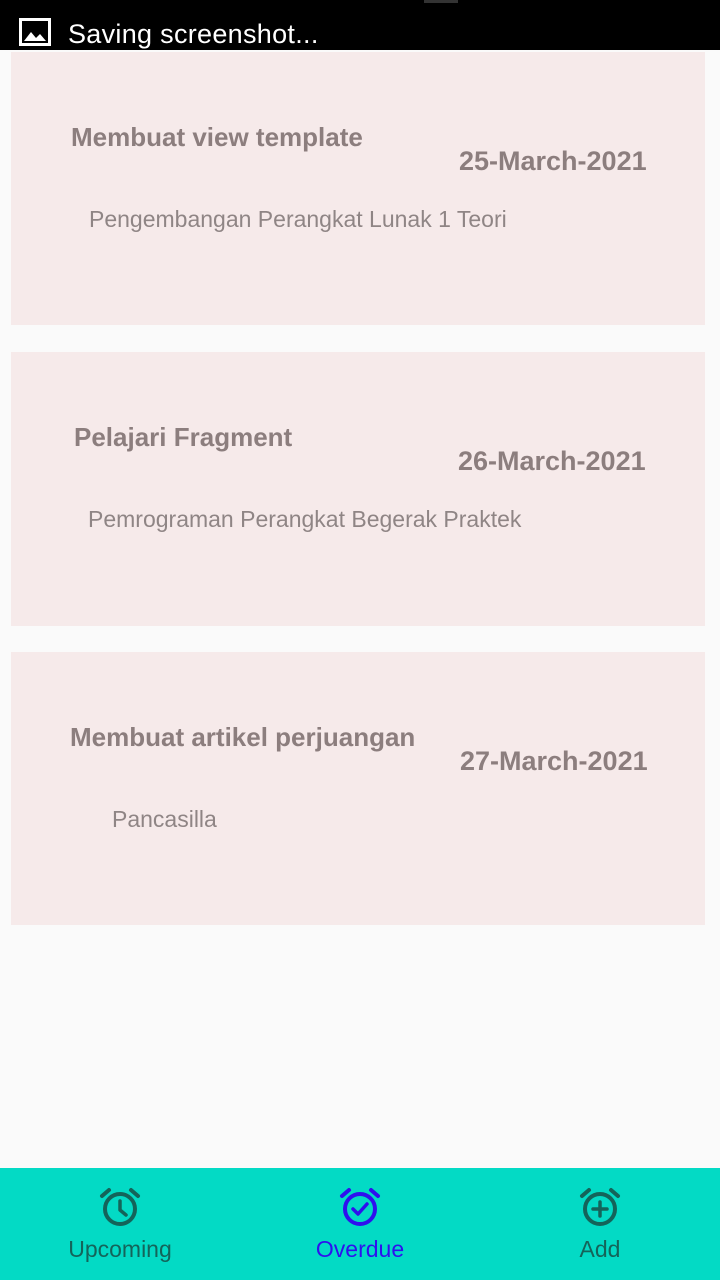 The height and width of the screenshot is (1280, 720). What do you see at coordinates (553, 161) in the screenshot?
I see `task-due-date: 25-March-2021` at bounding box center [553, 161].